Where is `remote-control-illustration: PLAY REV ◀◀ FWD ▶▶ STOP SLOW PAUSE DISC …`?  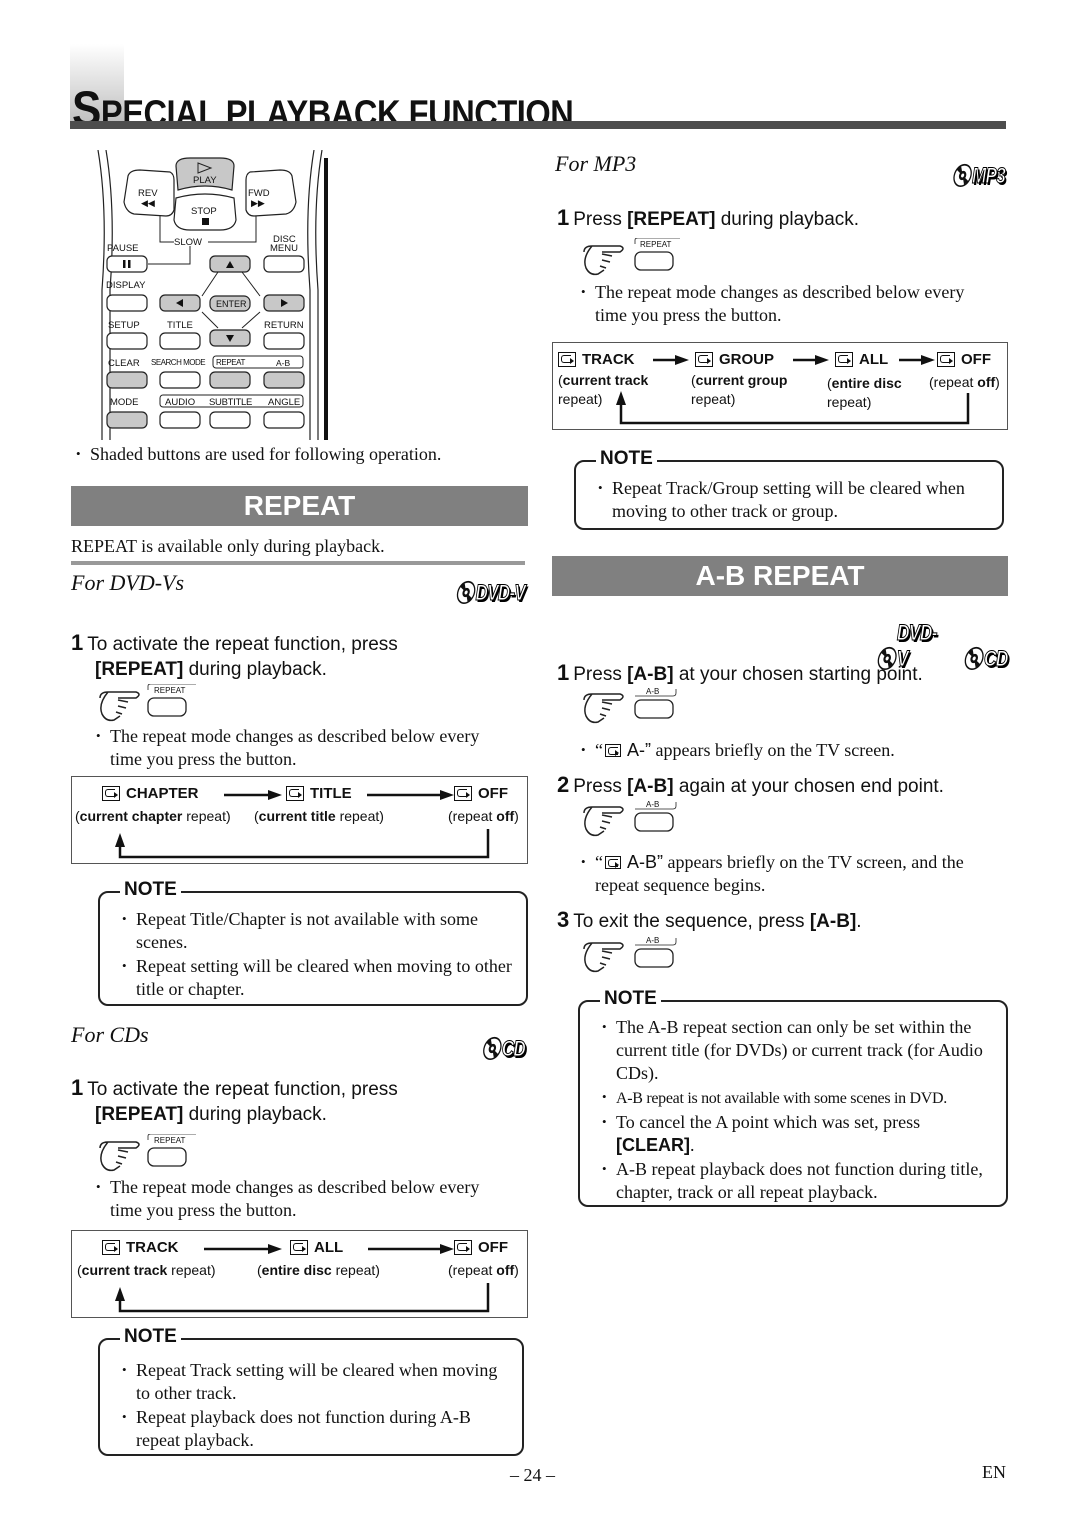 remote-control-illustration: PLAY REV ◀◀ FWD ▶▶ STOP SLOW PAUSE DISC … is located at coordinates (210, 295).